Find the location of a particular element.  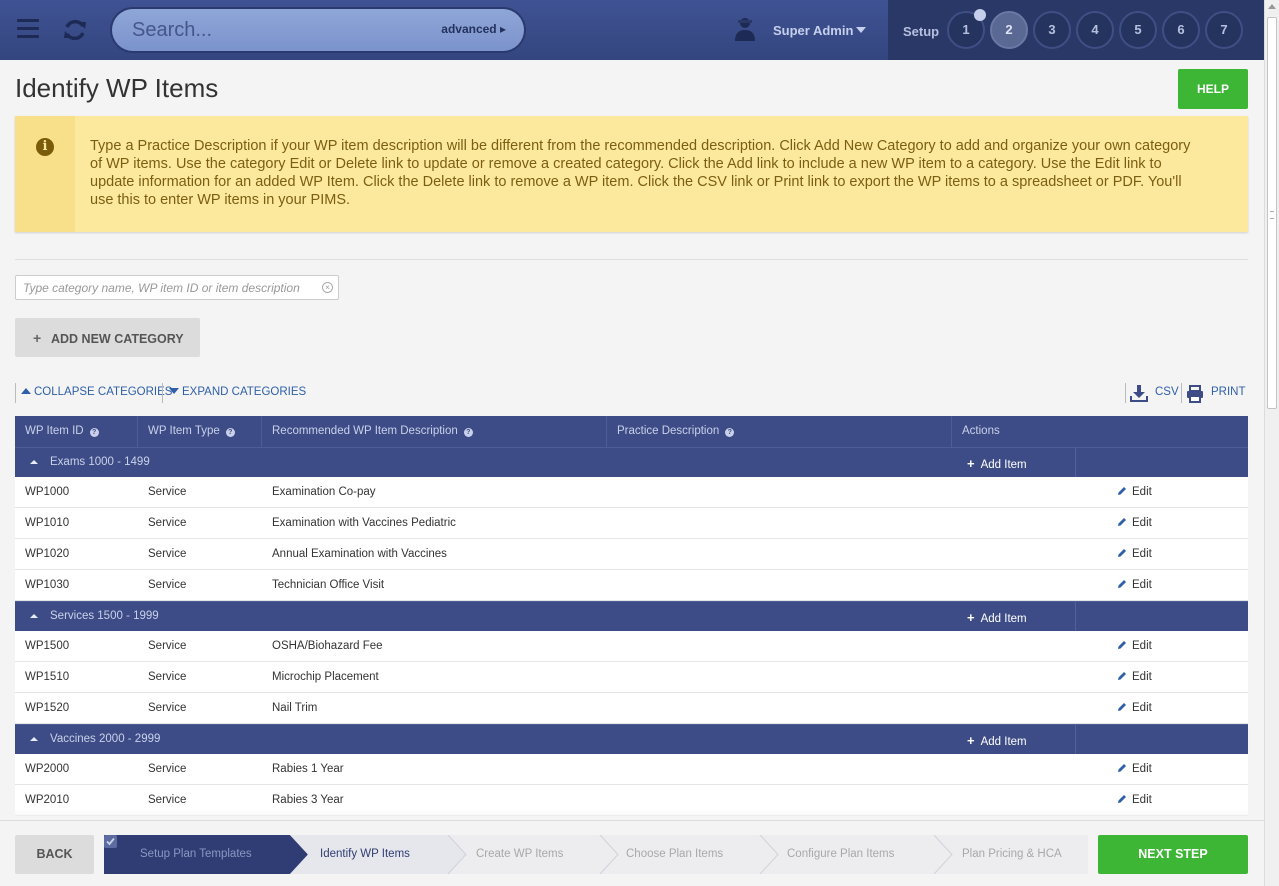

column-header-type: WP Item Type? is located at coordinates (200, 431).